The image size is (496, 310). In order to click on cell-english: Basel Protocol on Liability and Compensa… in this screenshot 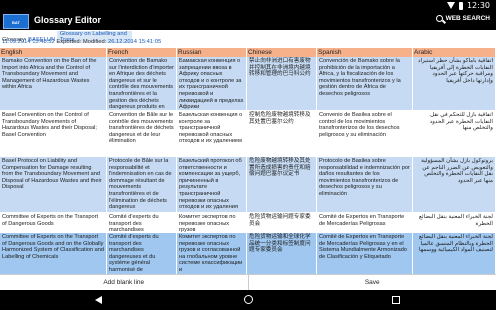, I will do `click(53, 184)`.